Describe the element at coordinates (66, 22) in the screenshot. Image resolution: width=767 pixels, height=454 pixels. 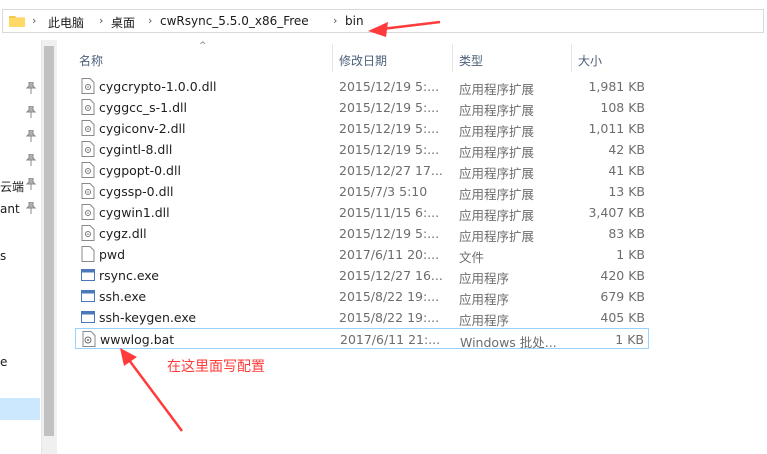
I see `breadcrumb-this-pc: 此电脑` at that location.